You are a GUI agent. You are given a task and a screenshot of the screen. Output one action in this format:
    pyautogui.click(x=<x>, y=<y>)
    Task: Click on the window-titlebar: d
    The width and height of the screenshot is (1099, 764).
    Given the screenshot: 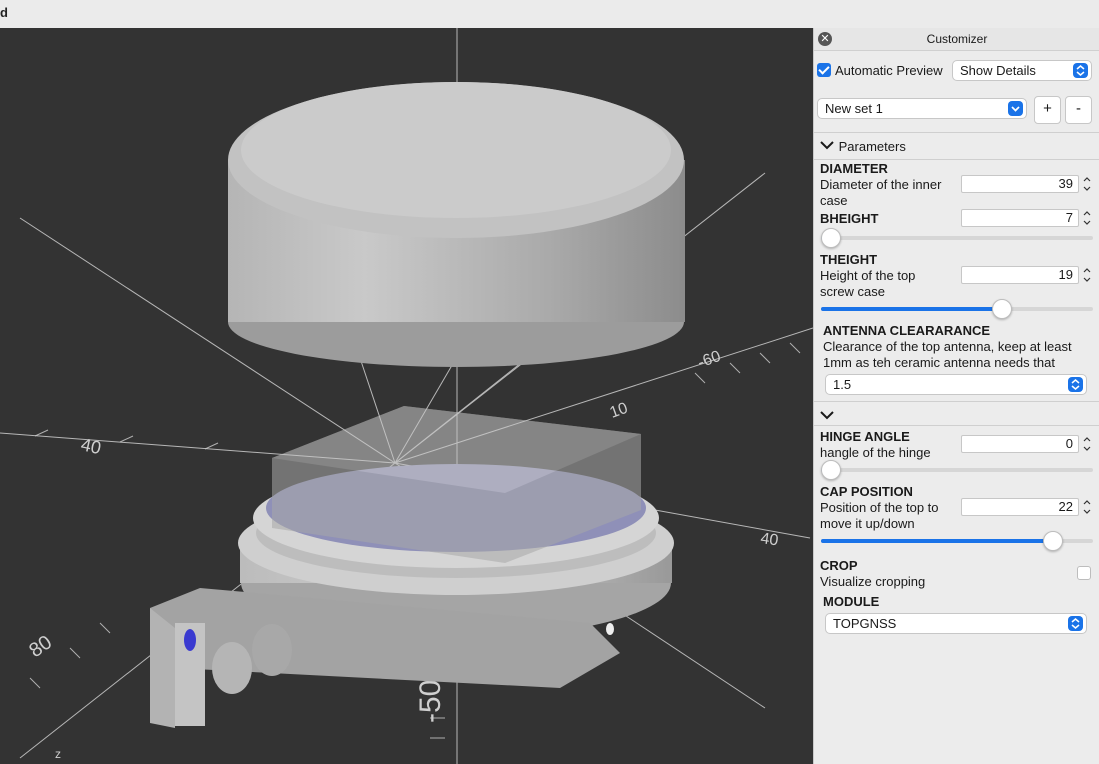 What is the action you would take?
    pyautogui.click(x=549, y=14)
    